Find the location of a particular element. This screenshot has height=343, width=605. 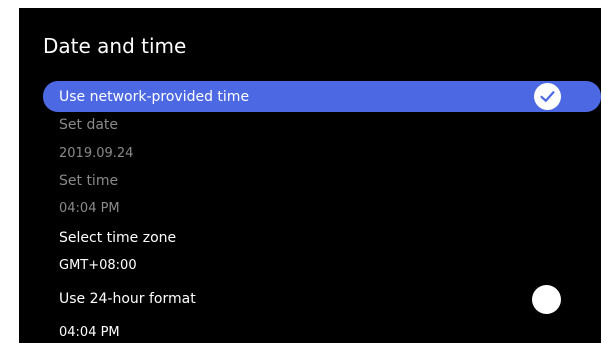

hour-format-value-item: 04:04 PM is located at coordinates (322, 330).